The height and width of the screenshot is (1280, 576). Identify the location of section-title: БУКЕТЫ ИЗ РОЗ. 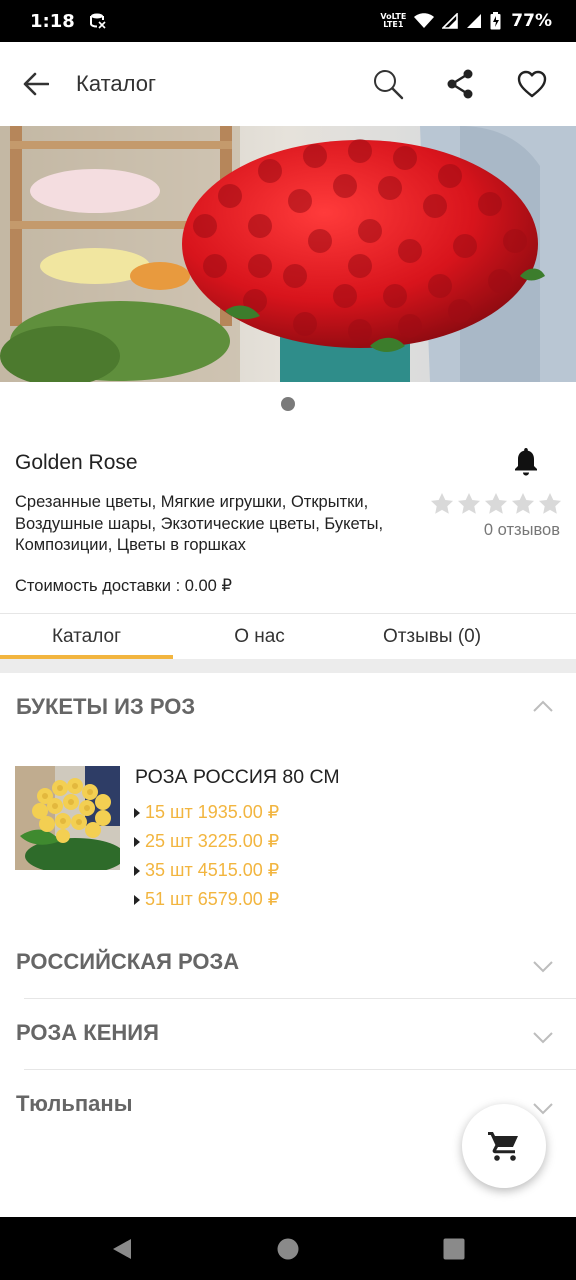
(106, 706).